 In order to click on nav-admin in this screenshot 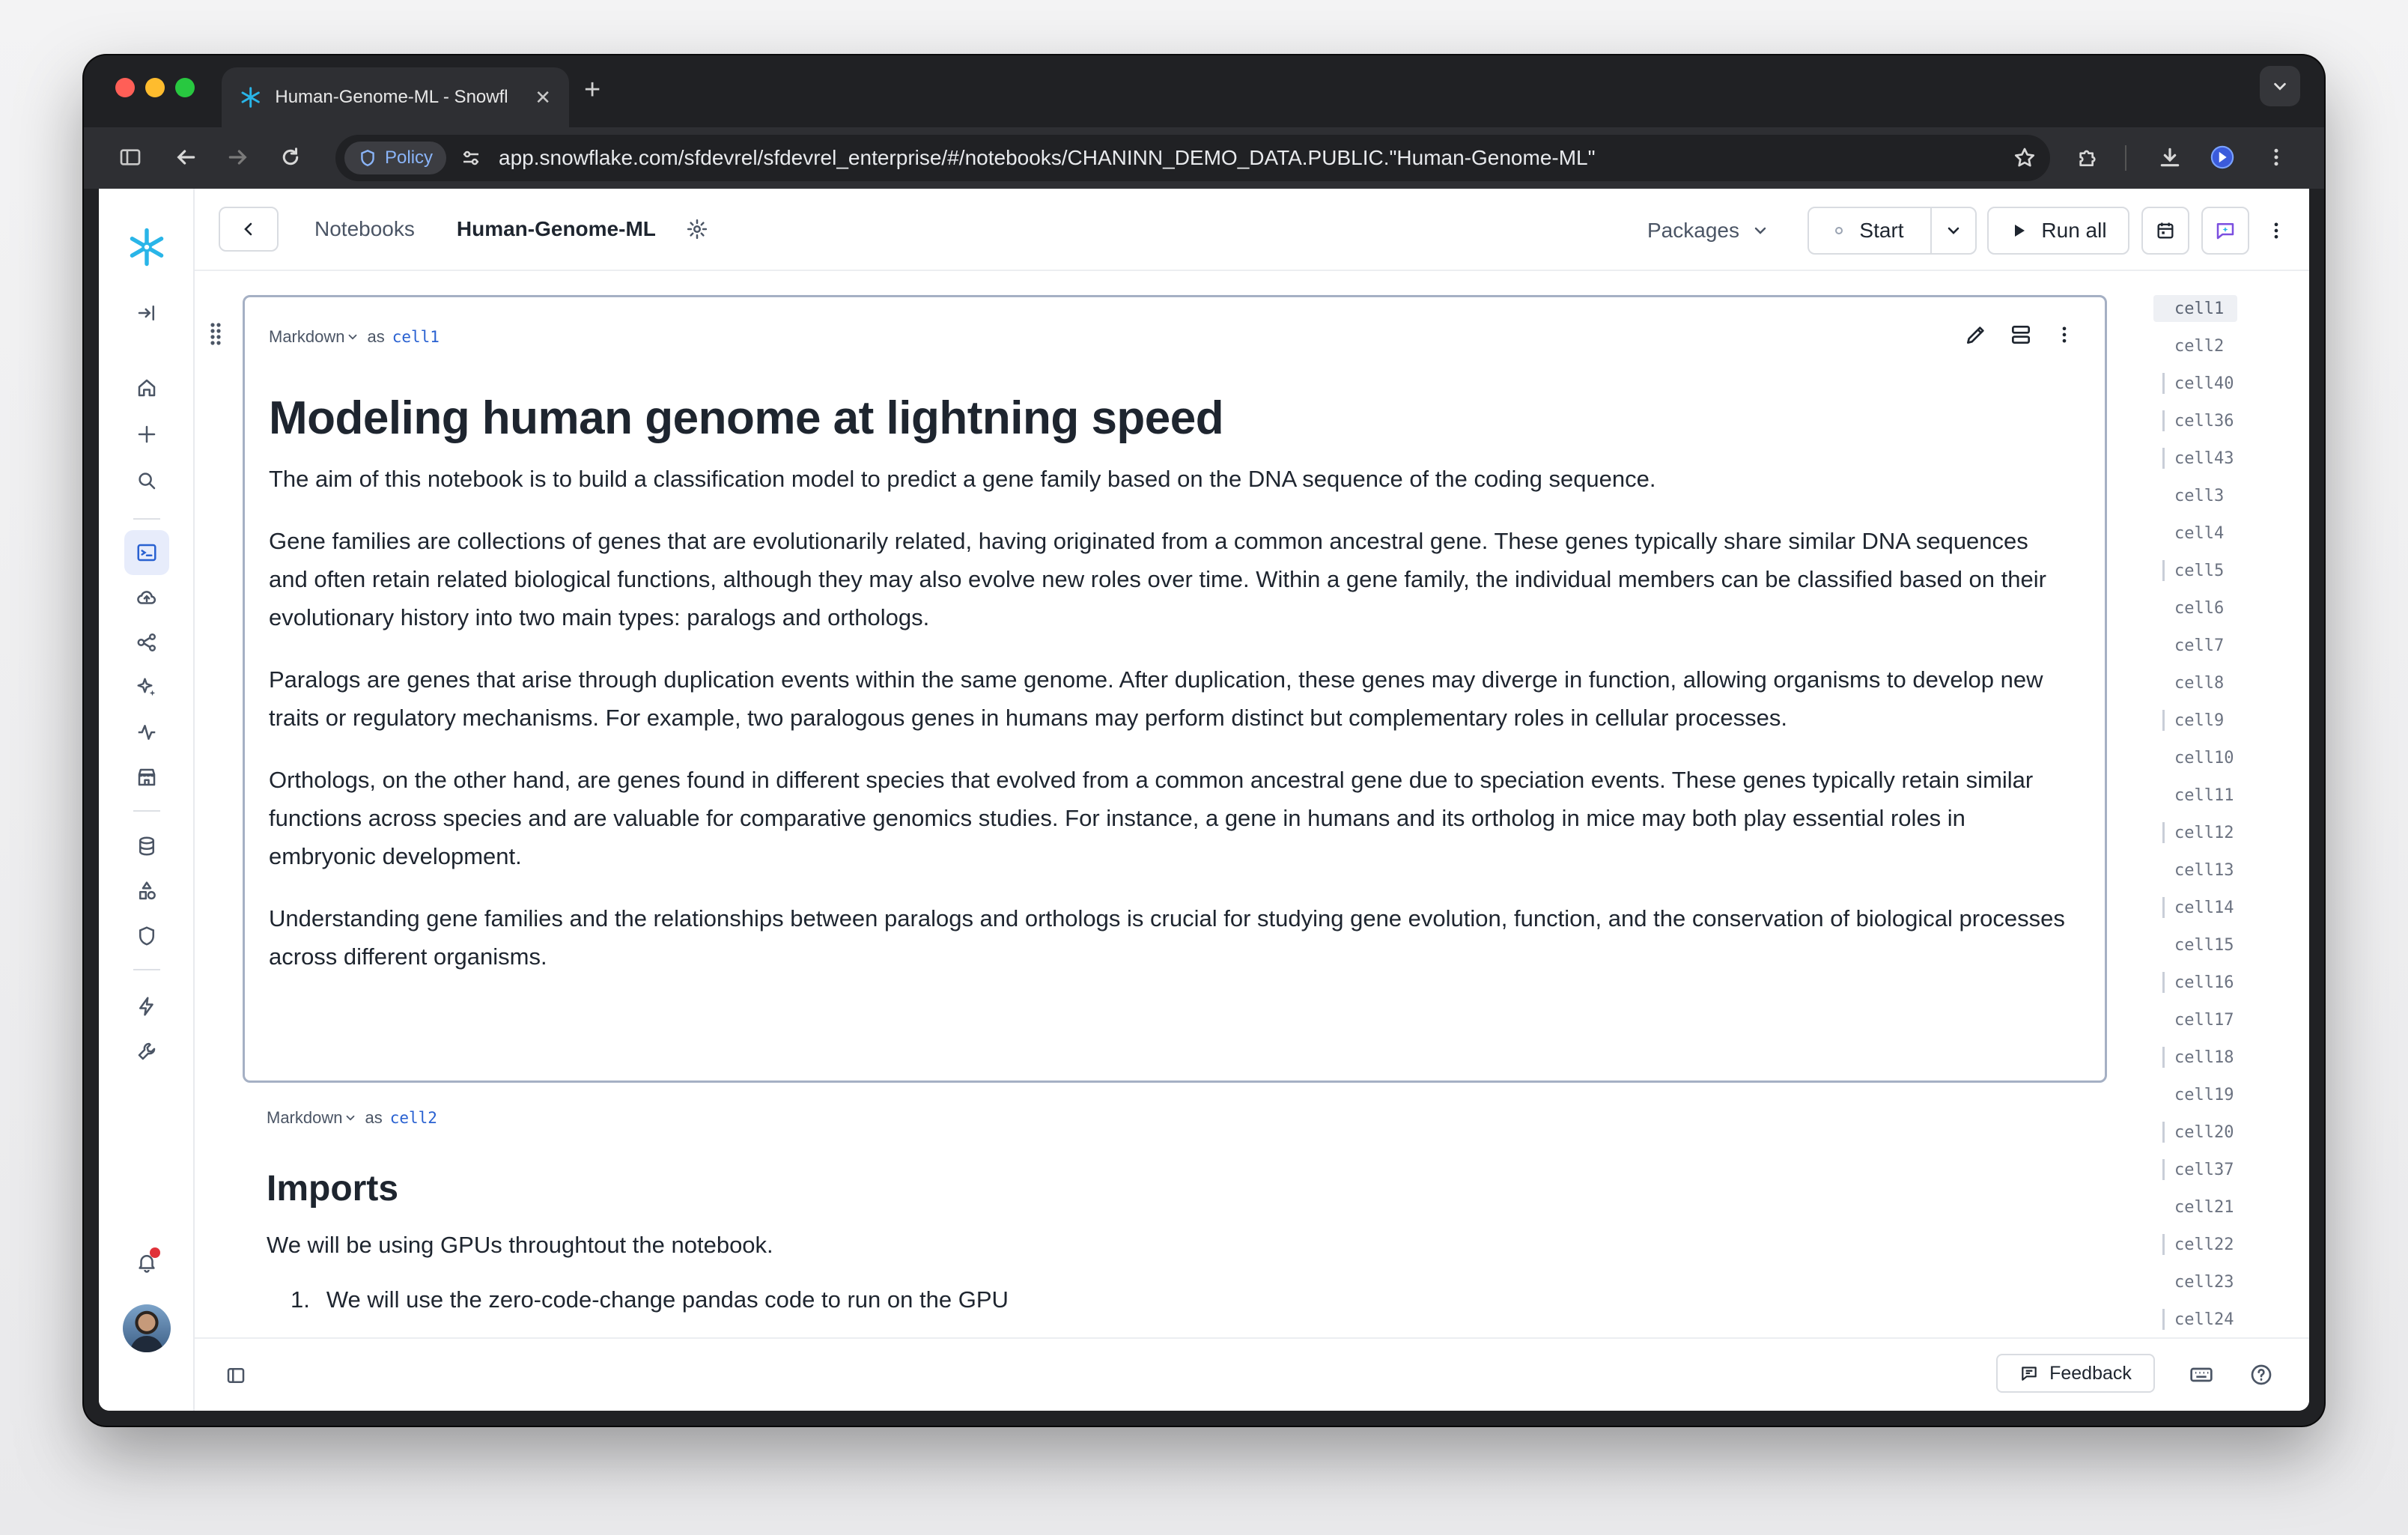, I will do `click(146, 1051)`.